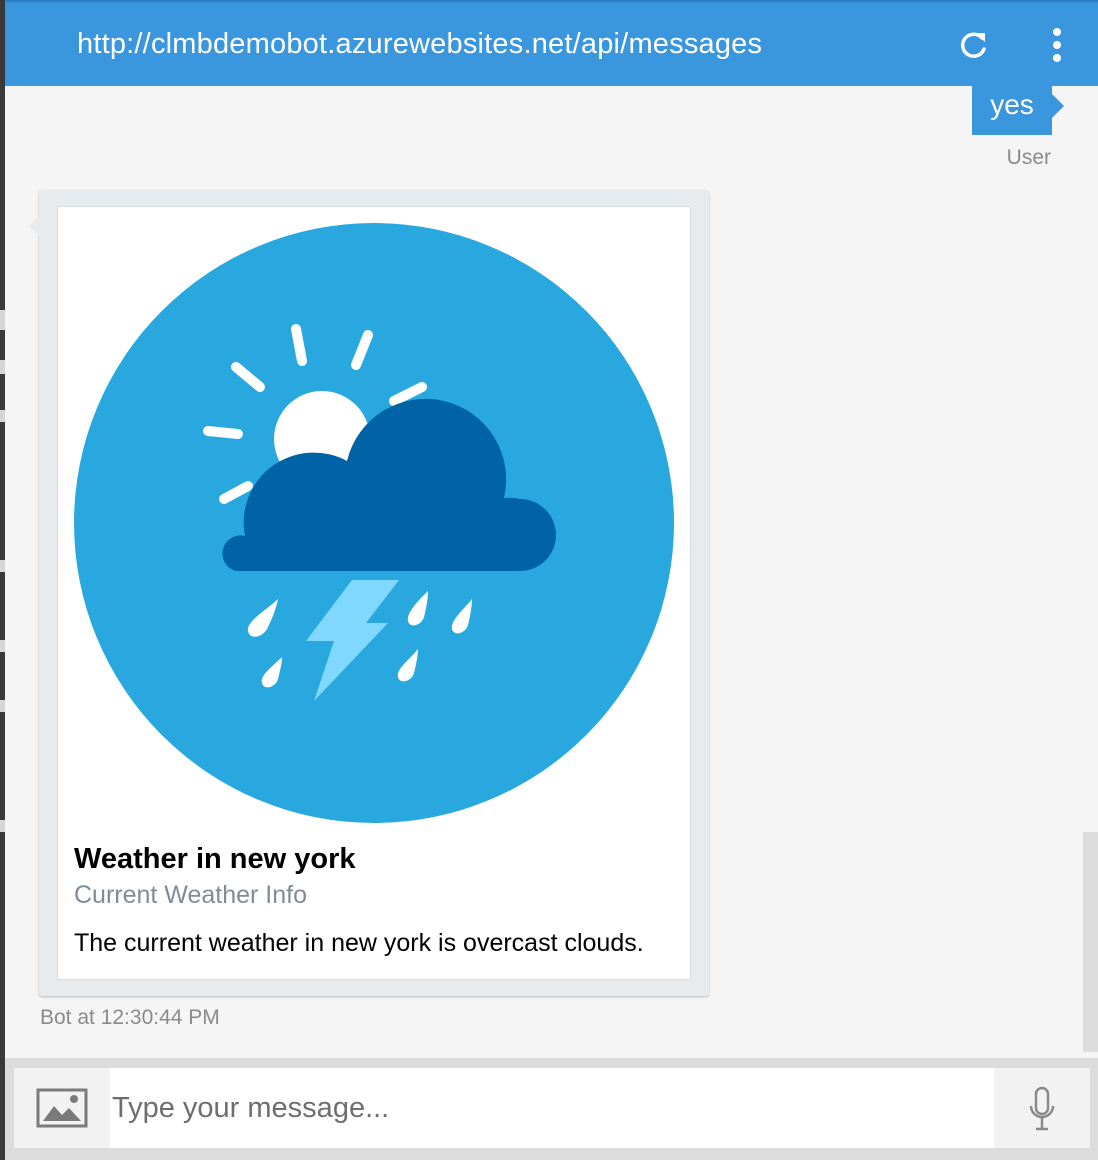  I want to click on scrollbar, so click(1090, 942).